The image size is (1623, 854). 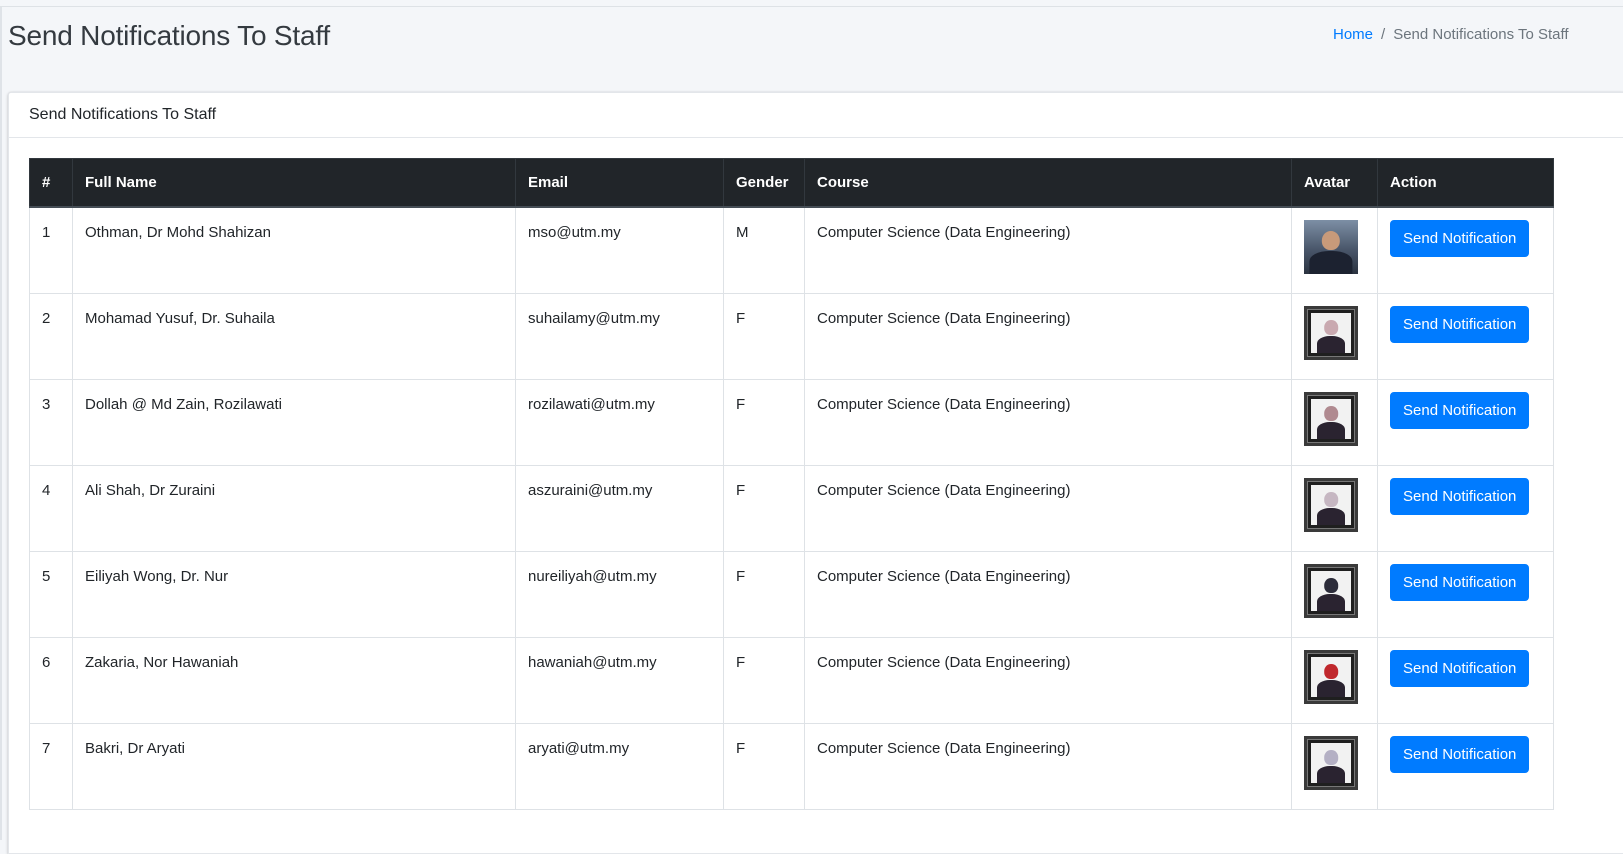 What do you see at coordinates (51, 508) in the screenshot?
I see `row-number-cell: 4` at bounding box center [51, 508].